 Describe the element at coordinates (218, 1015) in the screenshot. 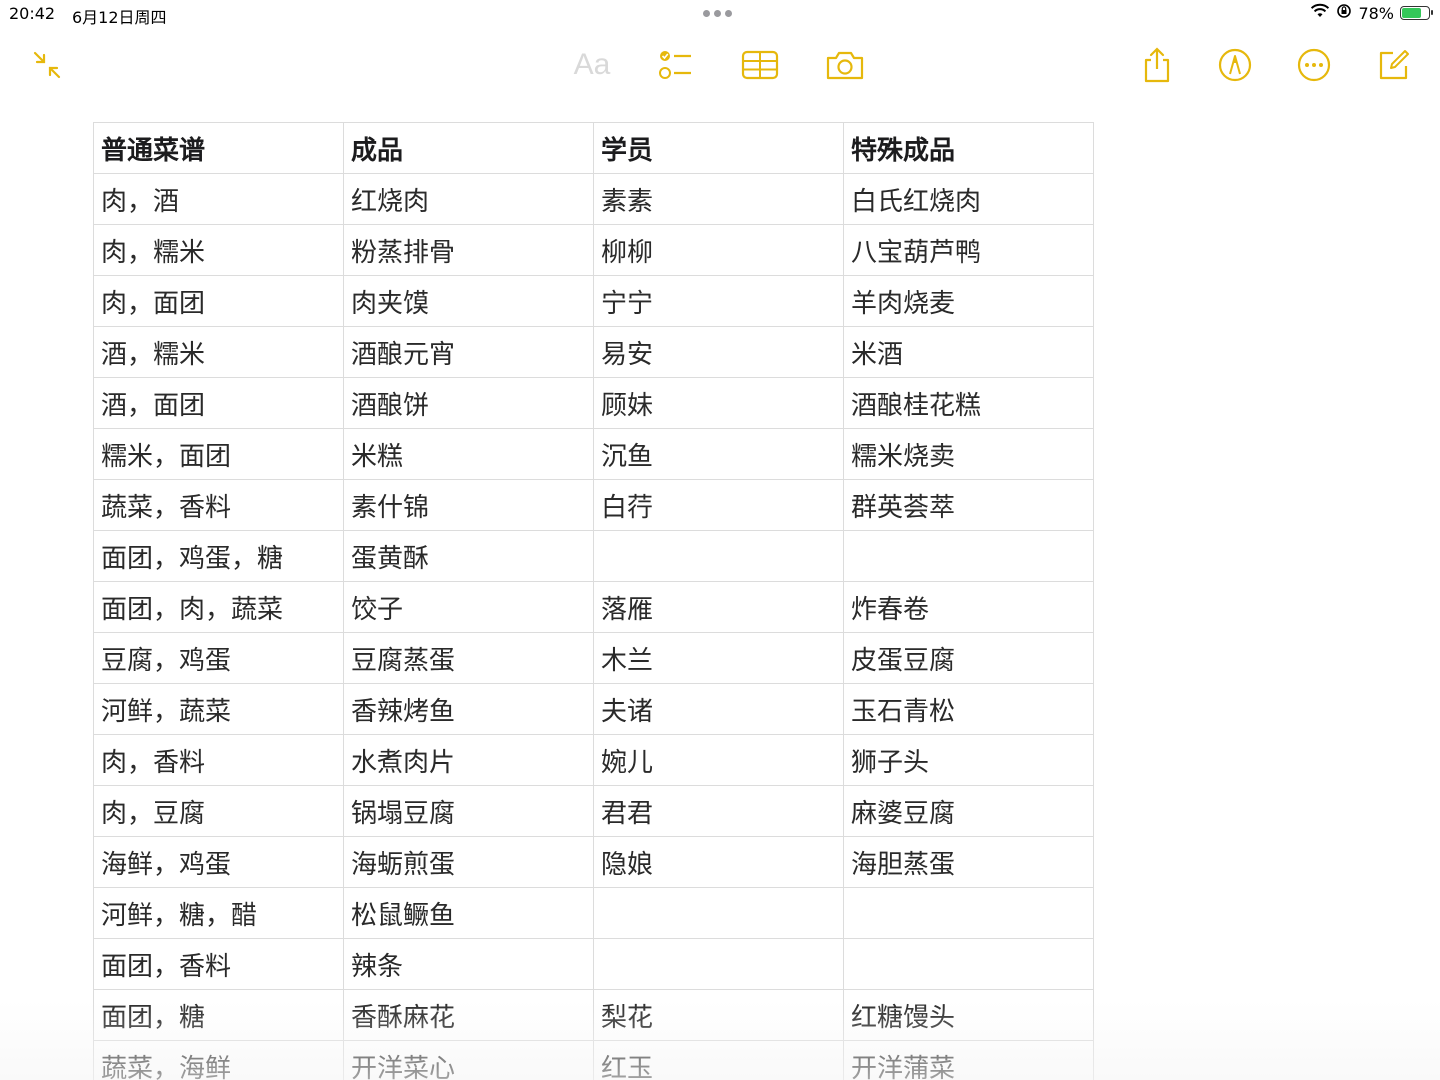

I see `table-cell: 面团，糖` at that location.